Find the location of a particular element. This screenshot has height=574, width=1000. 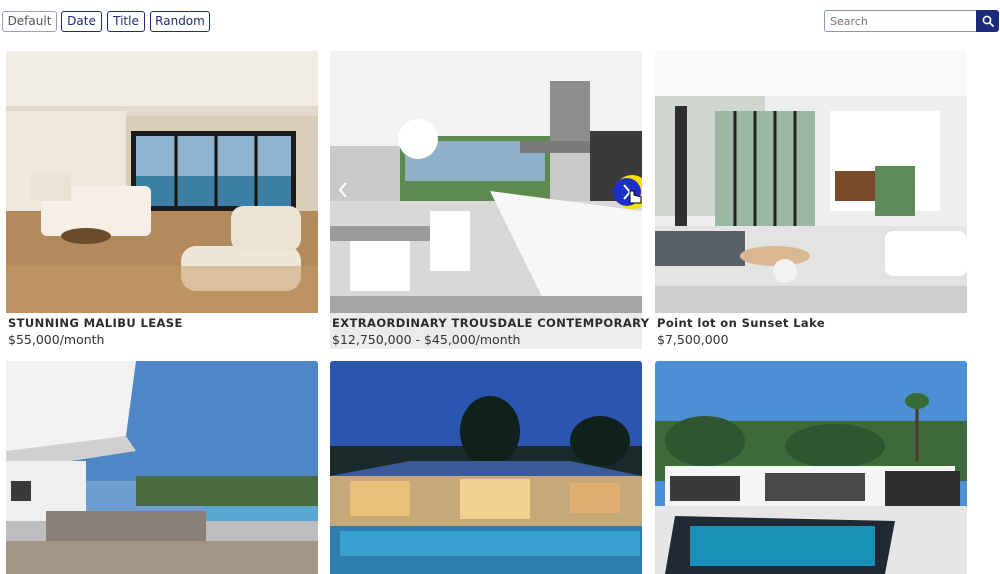

listing-caption: Point lot on Sunset Lake $7,500,000 is located at coordinates (811, 331).